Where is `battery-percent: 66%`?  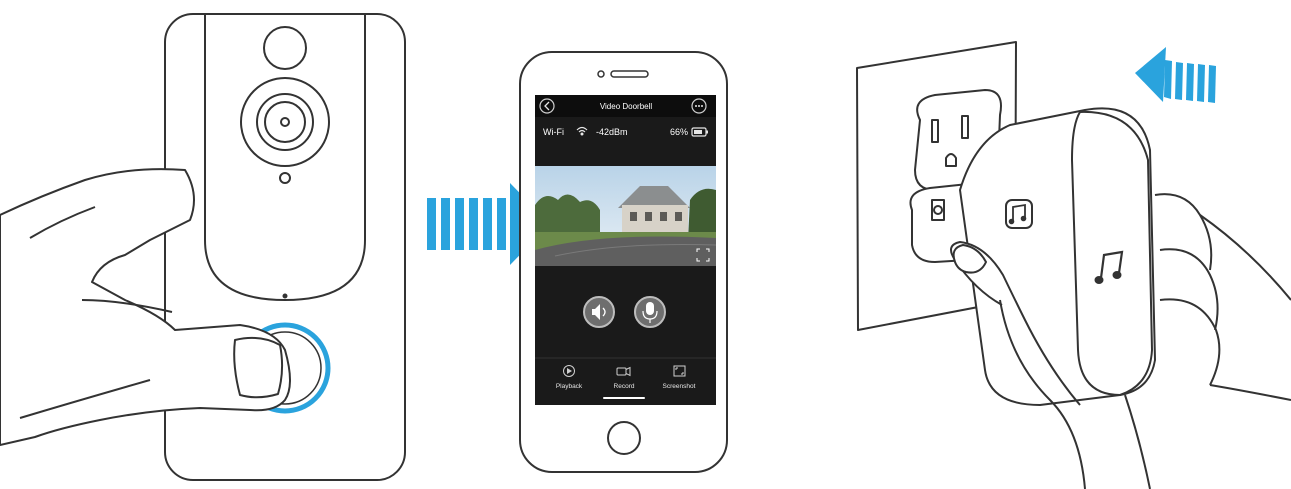 battery-percent: 66% is located at coordinates (679, 132).